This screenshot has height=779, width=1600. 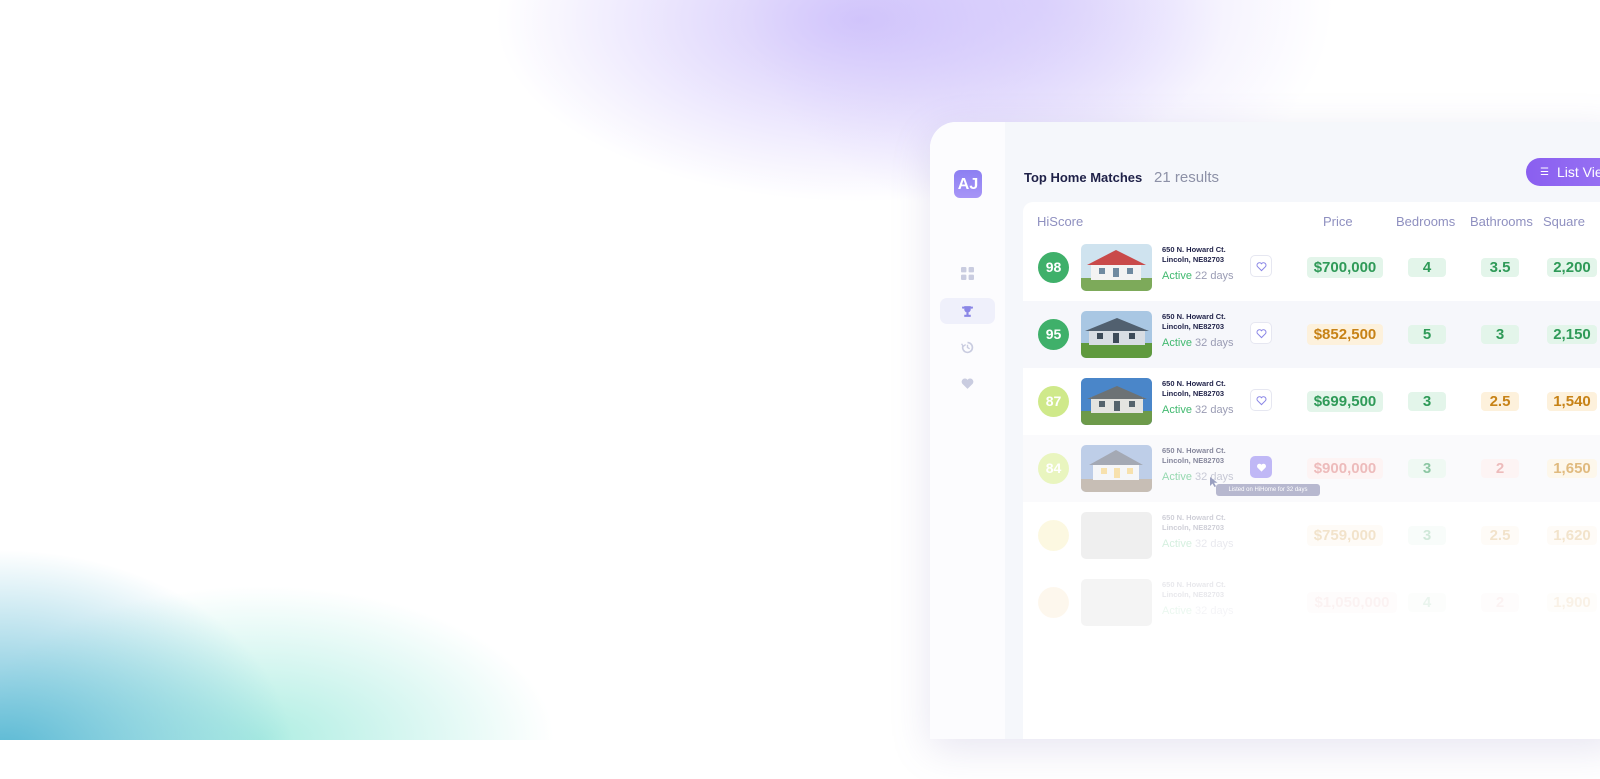 What do you see at coordinates (1572, 401) in the screenshot?
I see `square-feet: 1,540` at bounding box center [1572, 401].